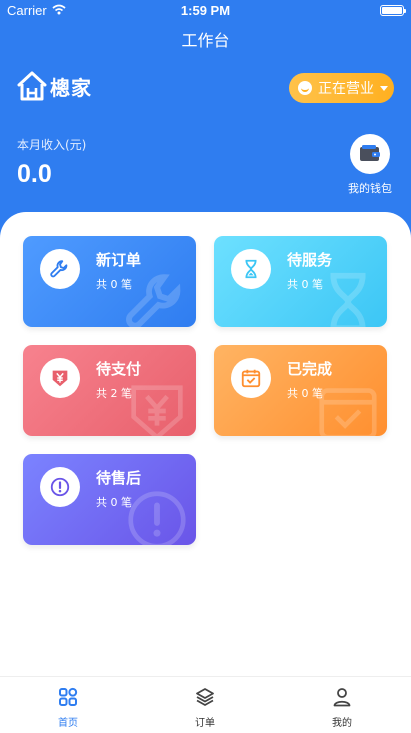 This screenshot has width=411, height=733. I want to click on tab-orders: 订单, so click(205, 708).